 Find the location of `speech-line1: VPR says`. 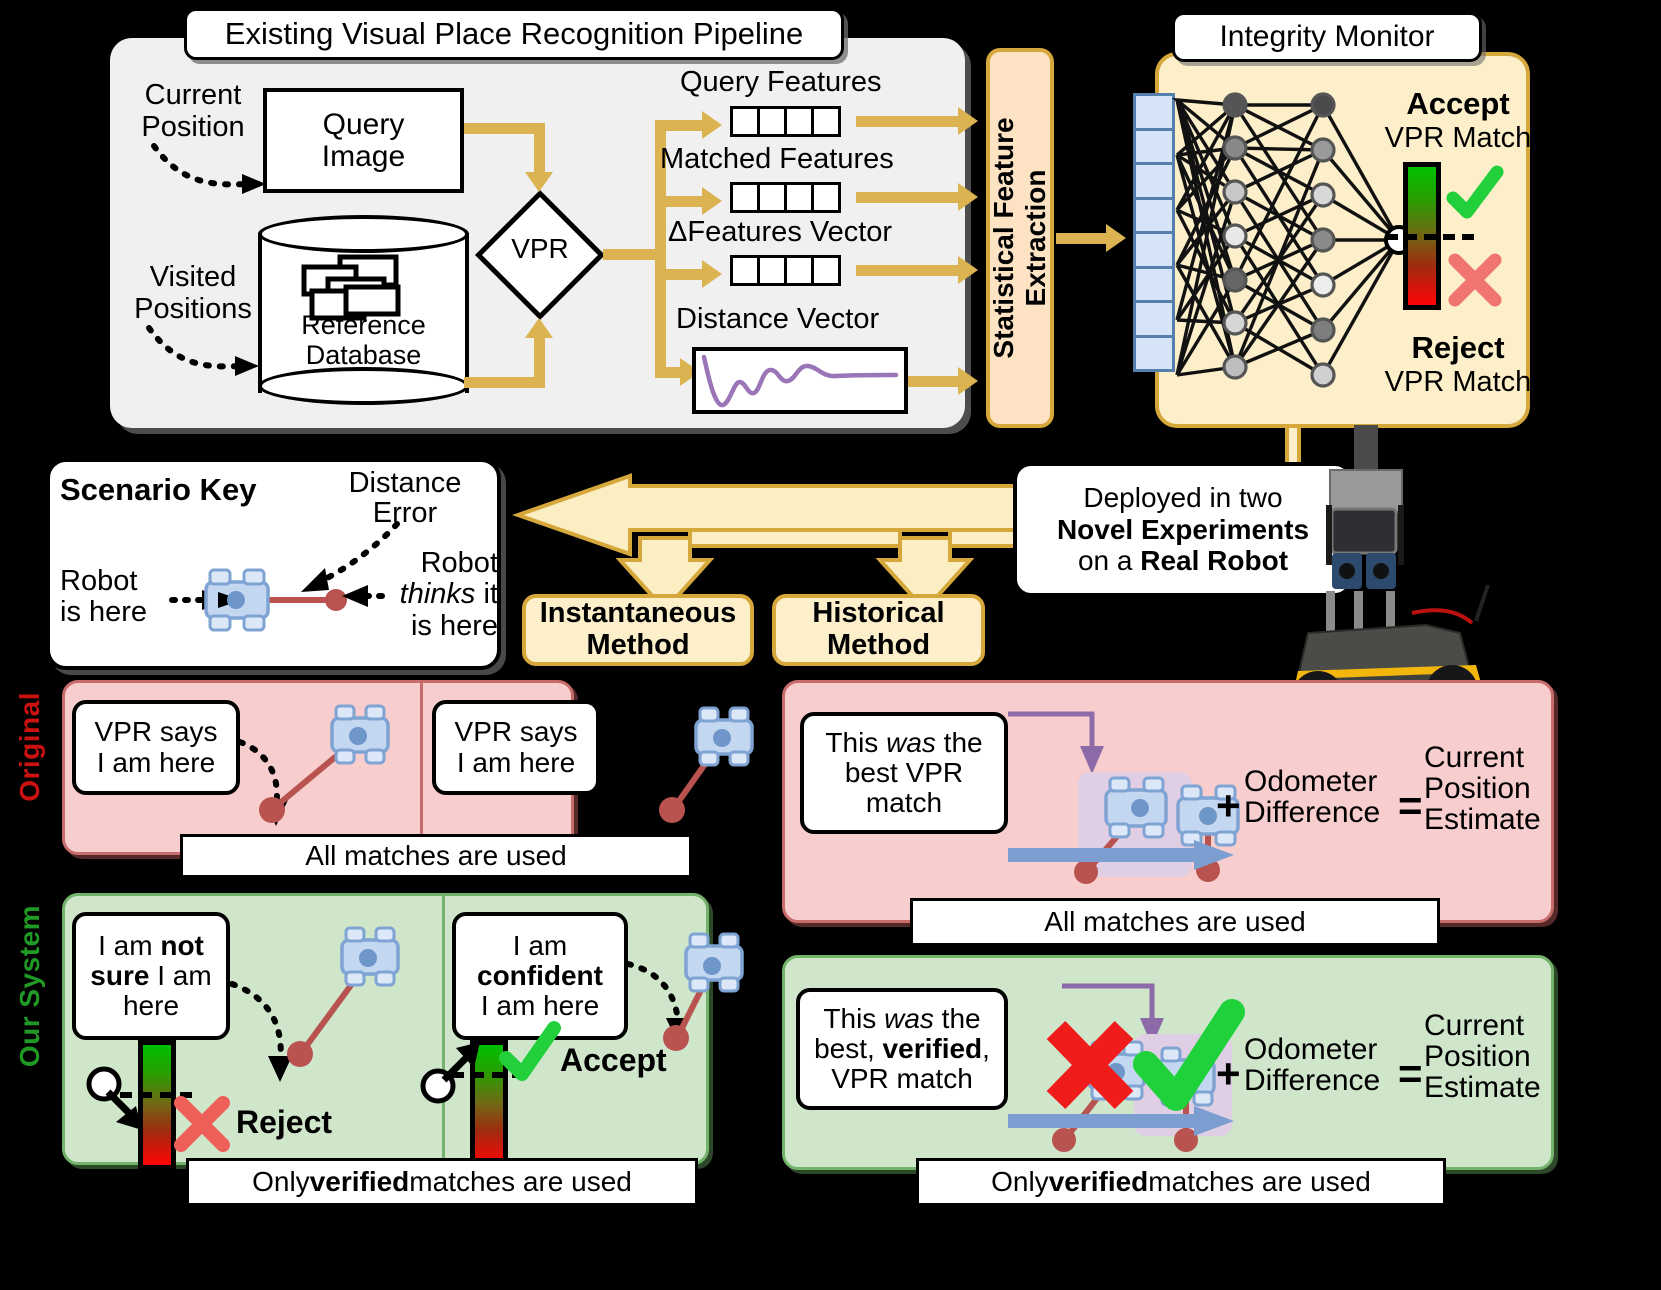

speech-line1: VPR says is located at coordinates (156, 732).